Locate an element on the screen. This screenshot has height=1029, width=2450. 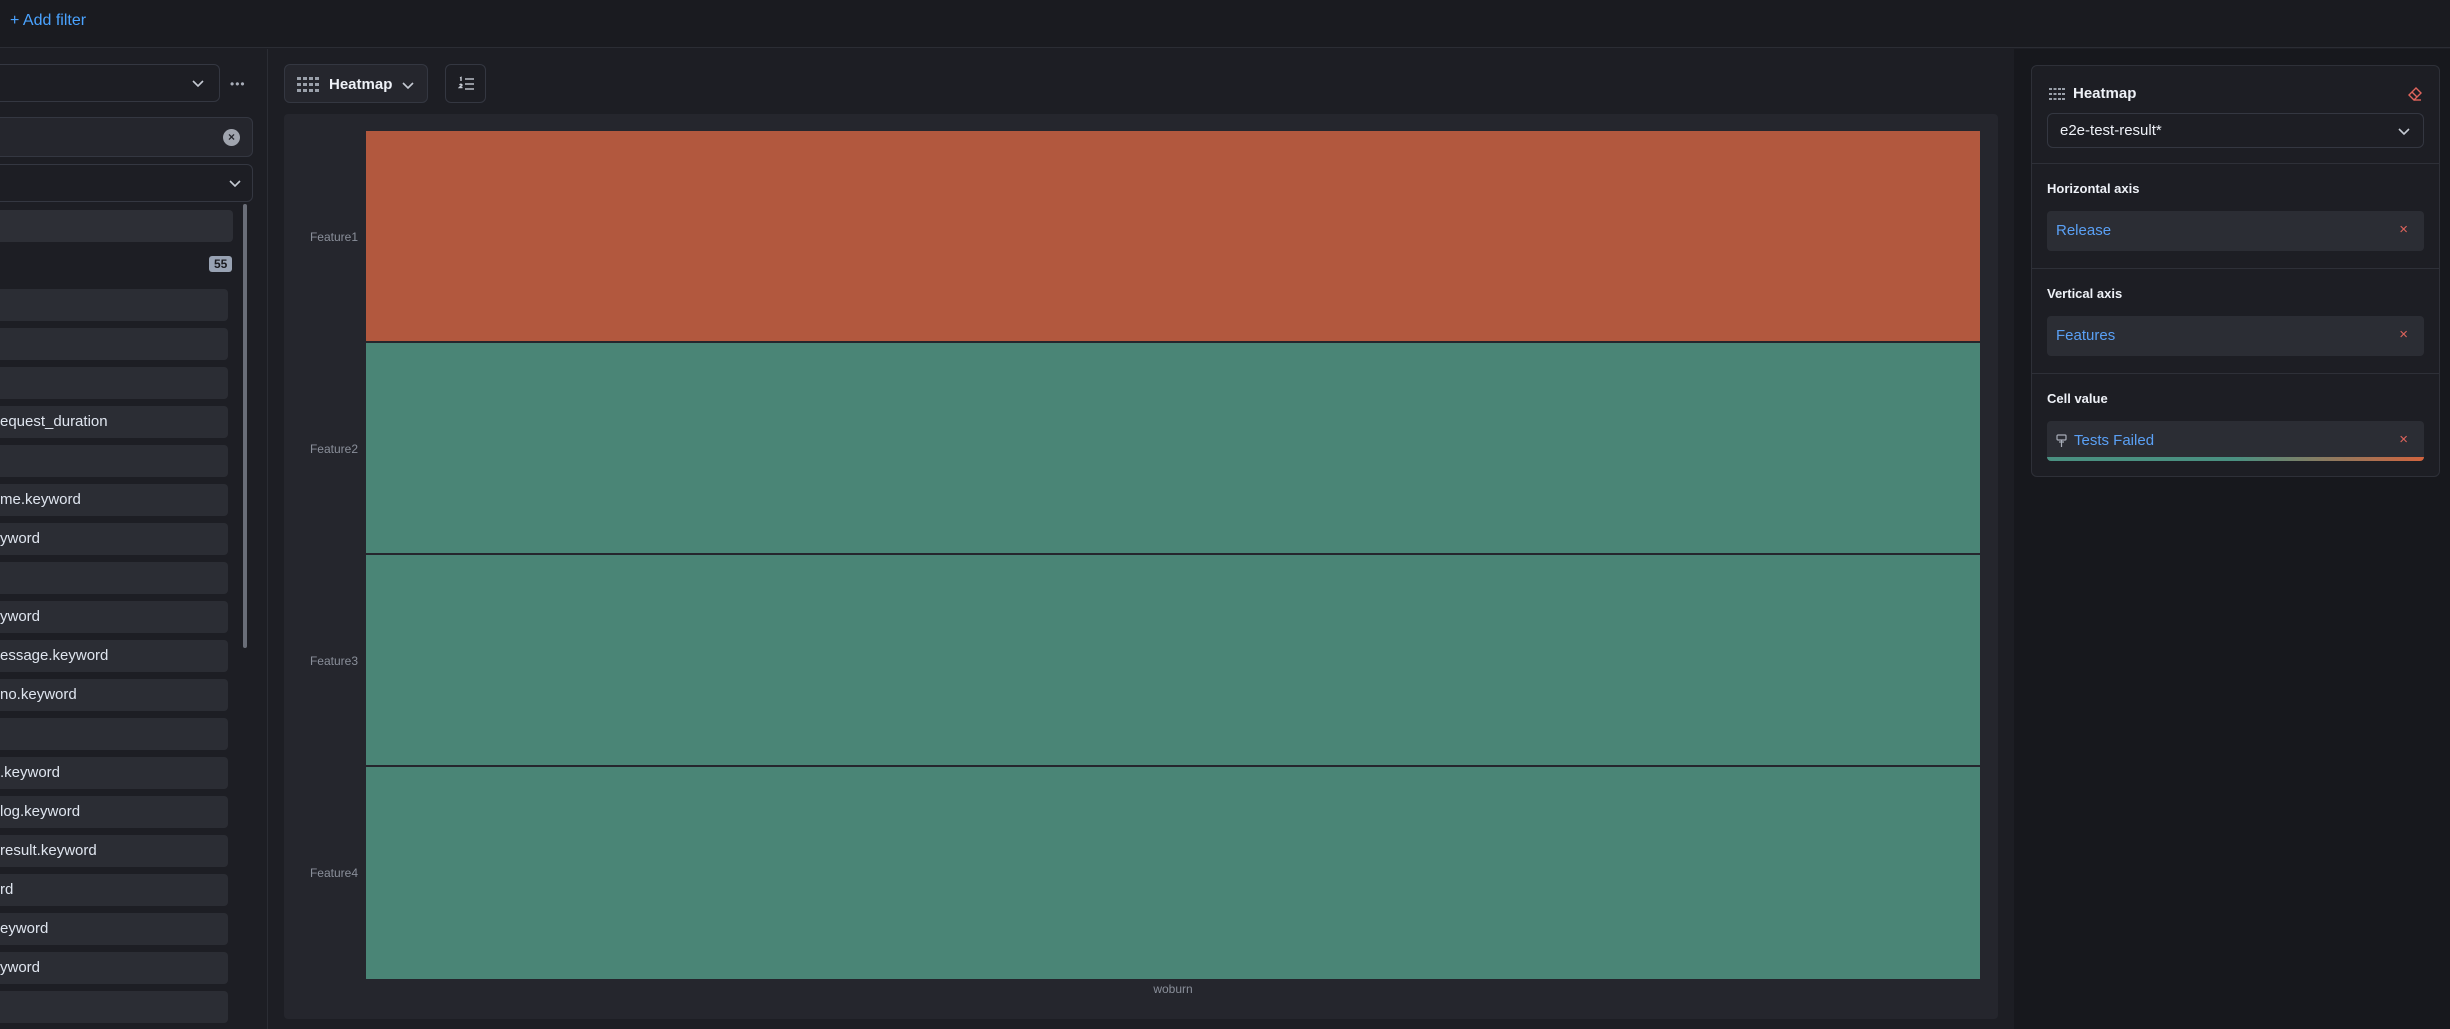
remove-cell-value-icon: × is located at coordinates (2403, 439).